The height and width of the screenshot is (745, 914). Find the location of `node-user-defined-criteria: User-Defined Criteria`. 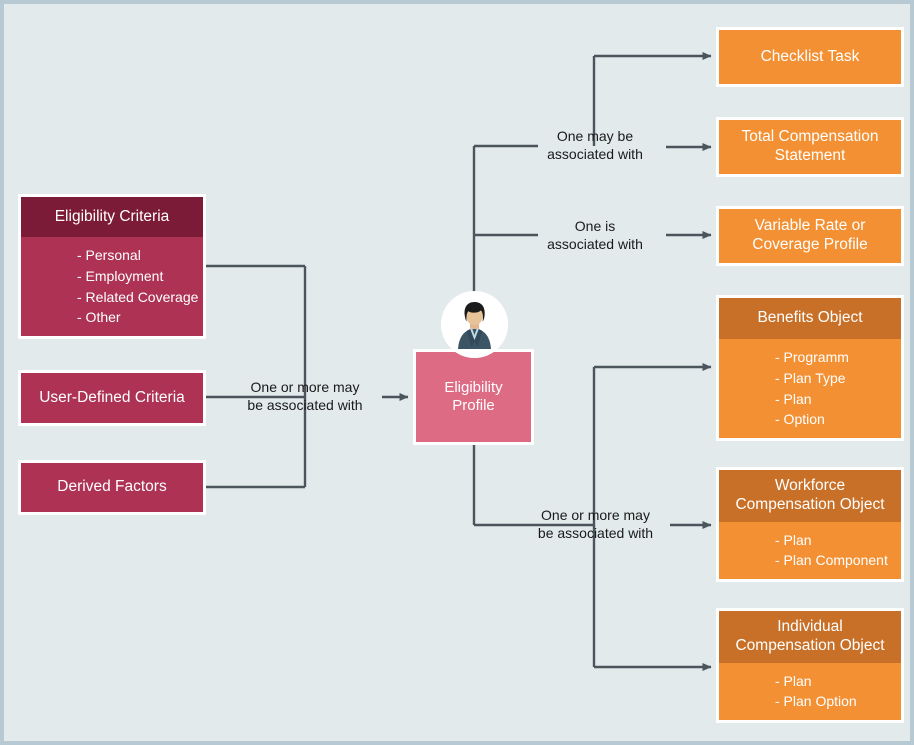

node-user-defined-criteria: User-Defined Criteria is located at coordinates (112, 398).